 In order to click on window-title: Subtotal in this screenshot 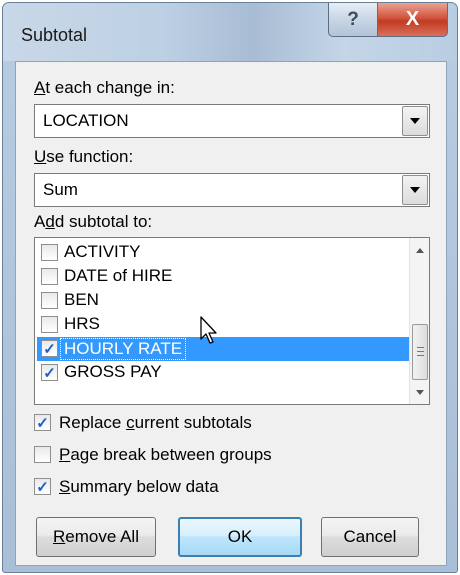, I will do `click(54, 35)`.